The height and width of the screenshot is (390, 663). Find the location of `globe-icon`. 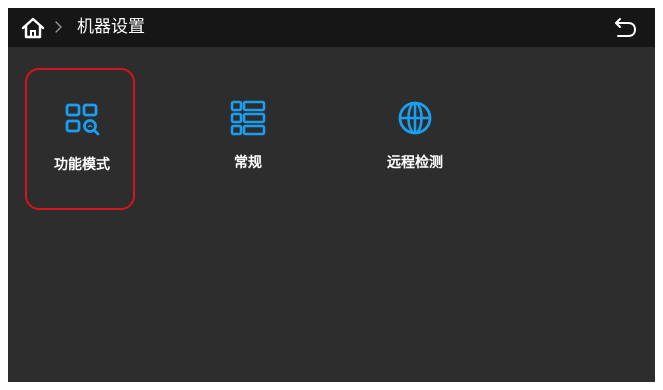

globe-icon is located at coordinates (415, 118).